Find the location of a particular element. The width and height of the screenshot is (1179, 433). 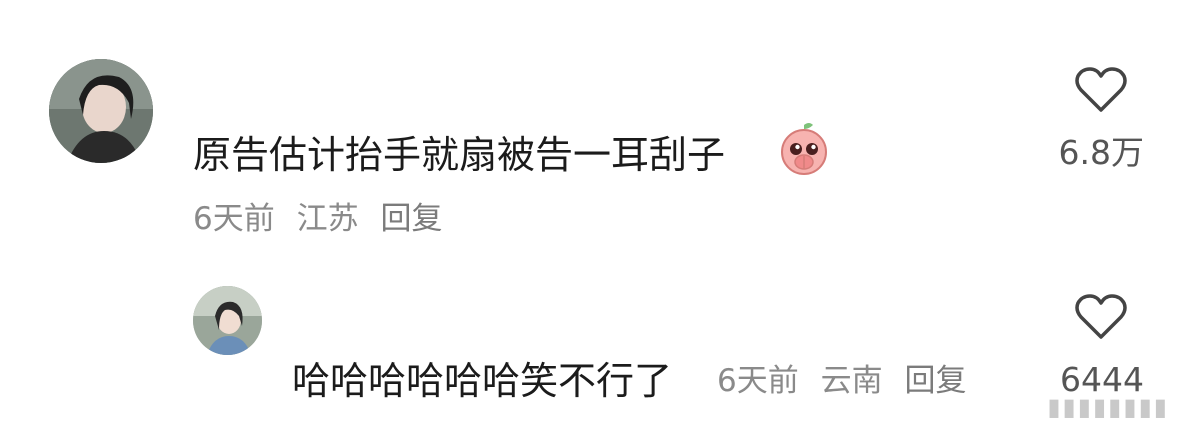

comment-text: 原告估计抬手就扇被告一耳刮子 is located at coordinates (459, 155).